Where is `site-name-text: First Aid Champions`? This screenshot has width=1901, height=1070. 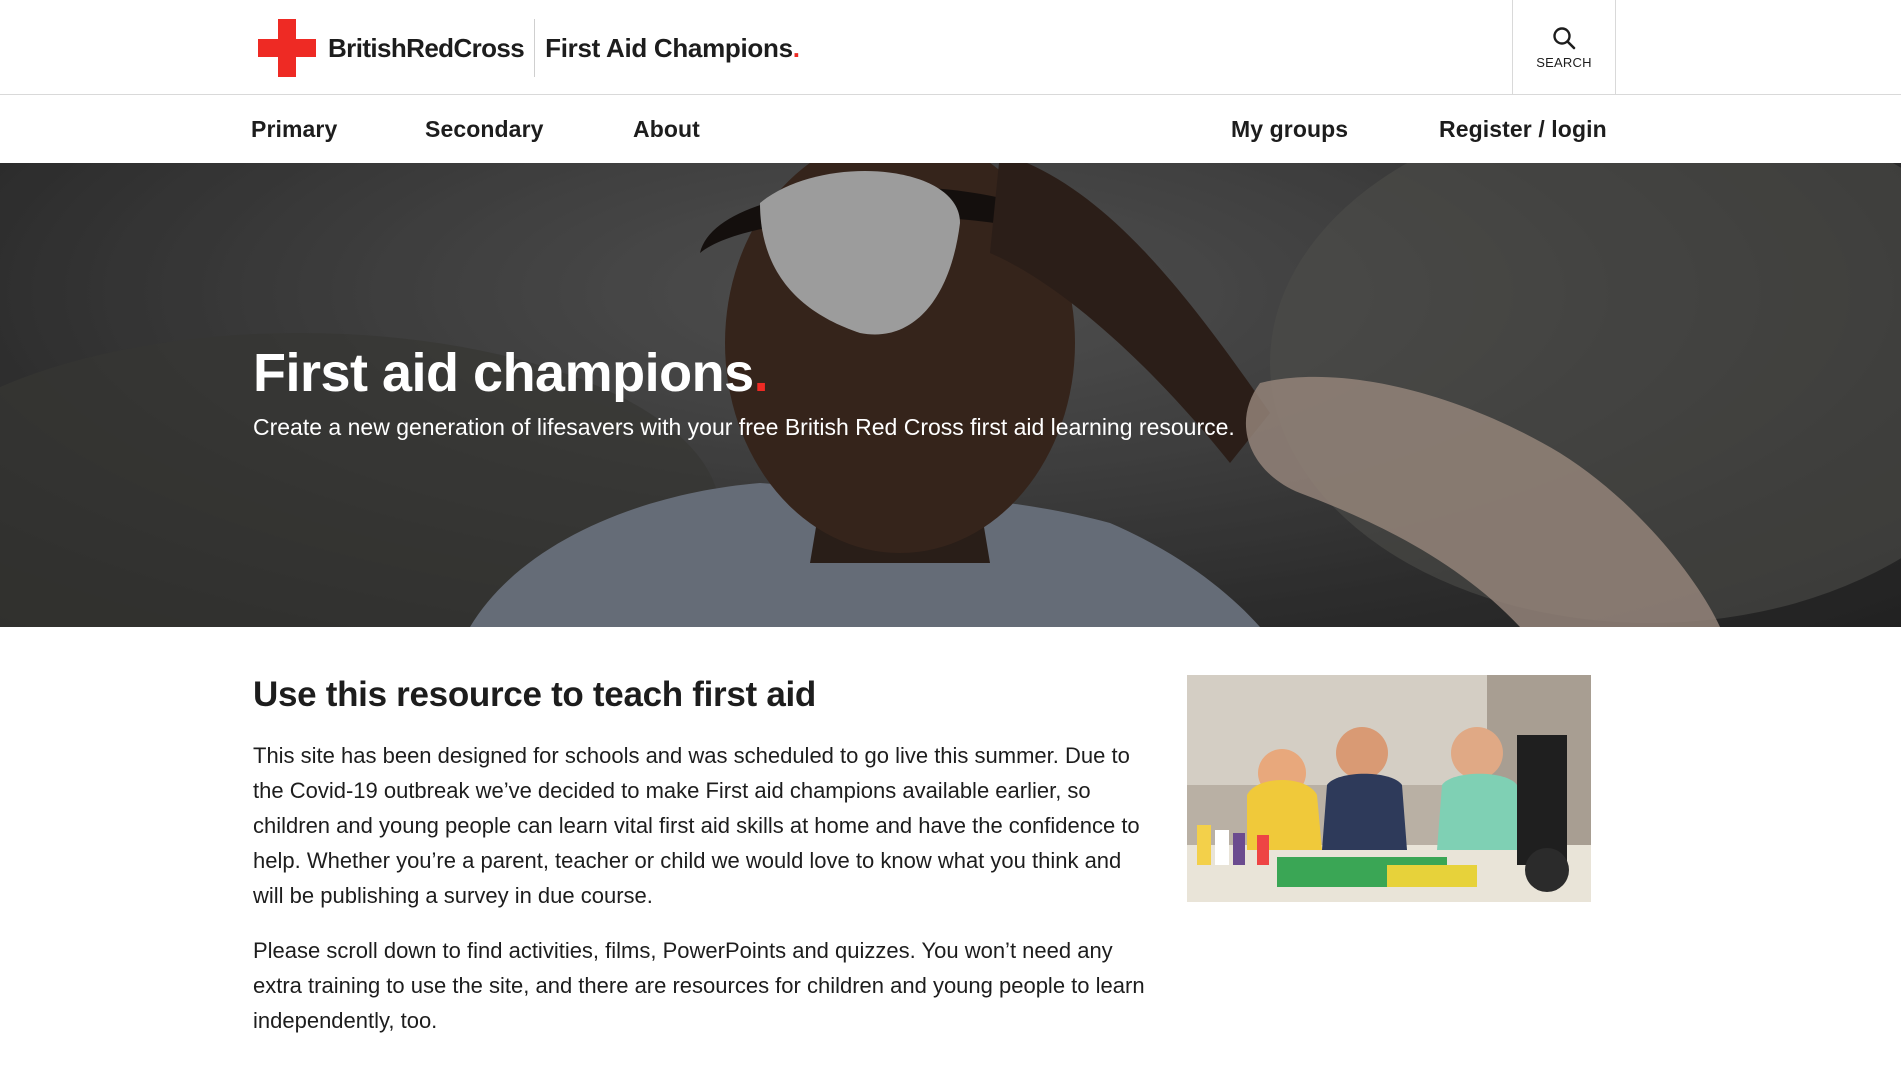 site-name-text: First Aid Champions is located at coordinates (669, 47).